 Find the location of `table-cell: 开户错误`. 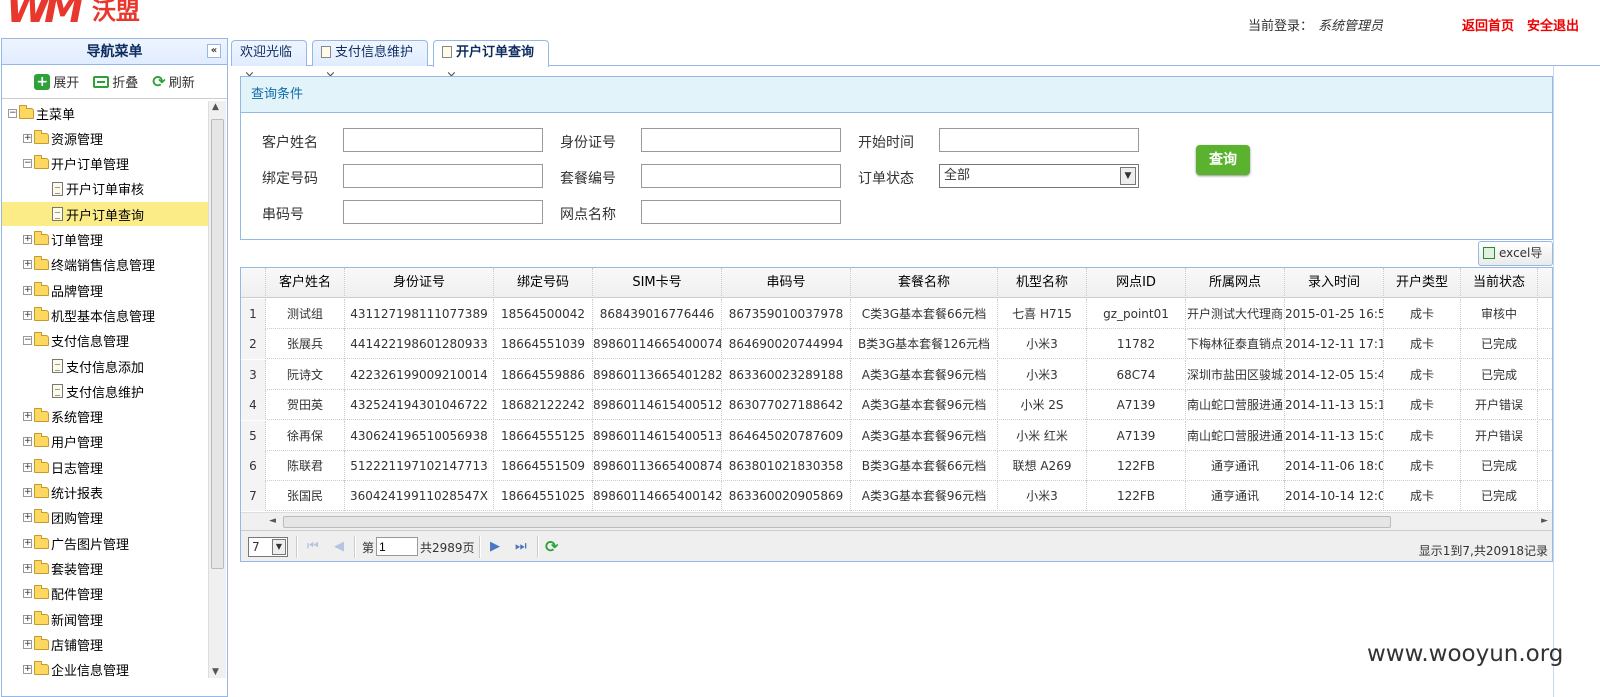

table-cell: 开户错误 is located at coordinates (1499, 435).